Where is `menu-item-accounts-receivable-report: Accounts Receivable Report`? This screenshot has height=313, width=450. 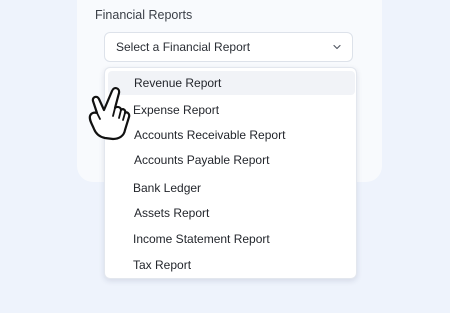 menu-item-accounts-receivable-report: Accounts Receivable Report is located at coordinates (244, 135).